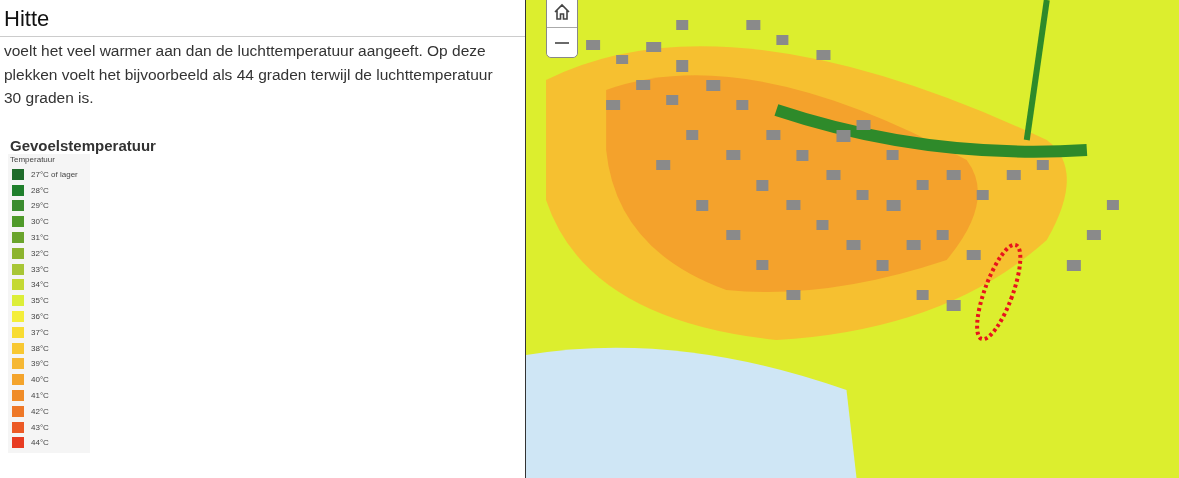 This screenshot has width=1179, height=478. Describe the element at coordinates (40, 332) in the screenshot. I see `legend-label: 37°C` at that location.